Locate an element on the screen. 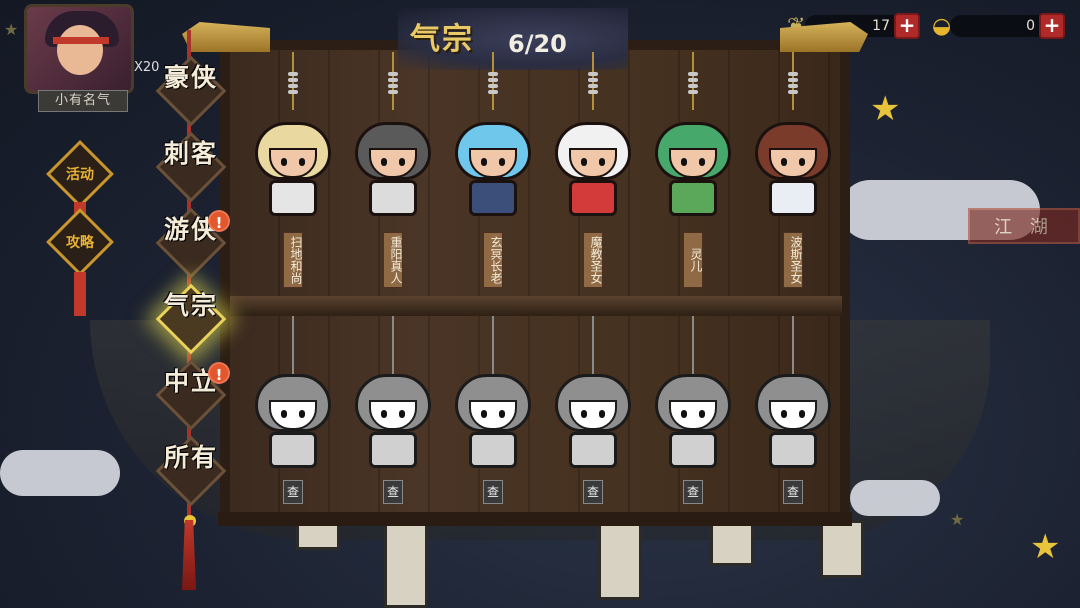  avatar-headband is located at coordinates (81, 40).